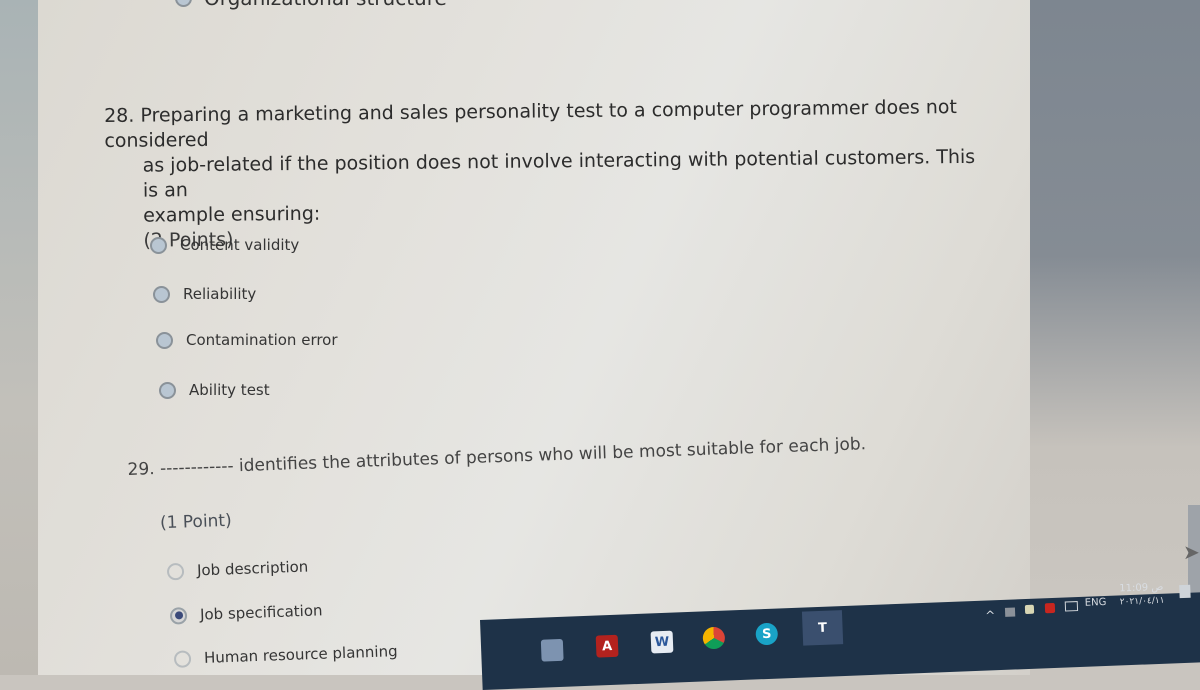 The width and height of the screenshot is (1200, 690). I want to click on notifications-icon, so click(1185, 591).